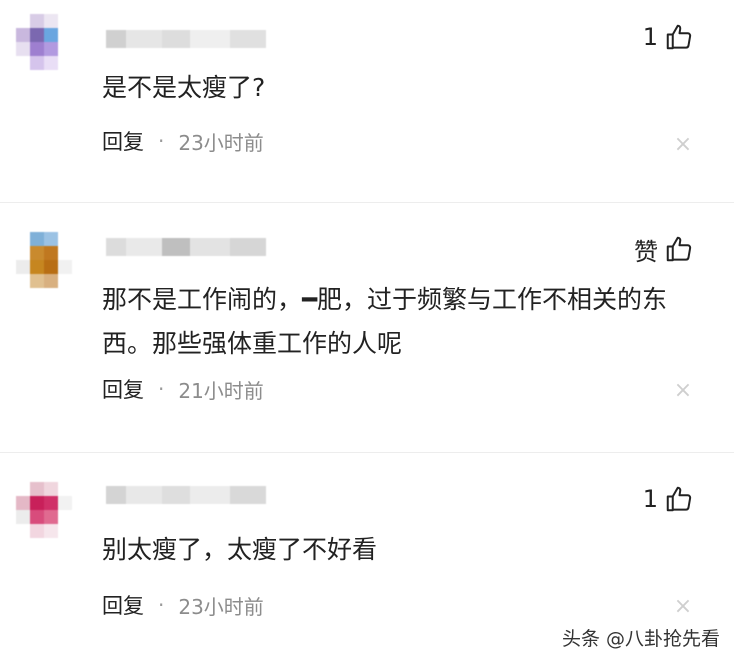 The width and height of the screenshot is (734, 664). What do you see at coordinates (221, 390) in the screenshot?
I see `timestamp: 21小时前` at bounding box center [221, 390].